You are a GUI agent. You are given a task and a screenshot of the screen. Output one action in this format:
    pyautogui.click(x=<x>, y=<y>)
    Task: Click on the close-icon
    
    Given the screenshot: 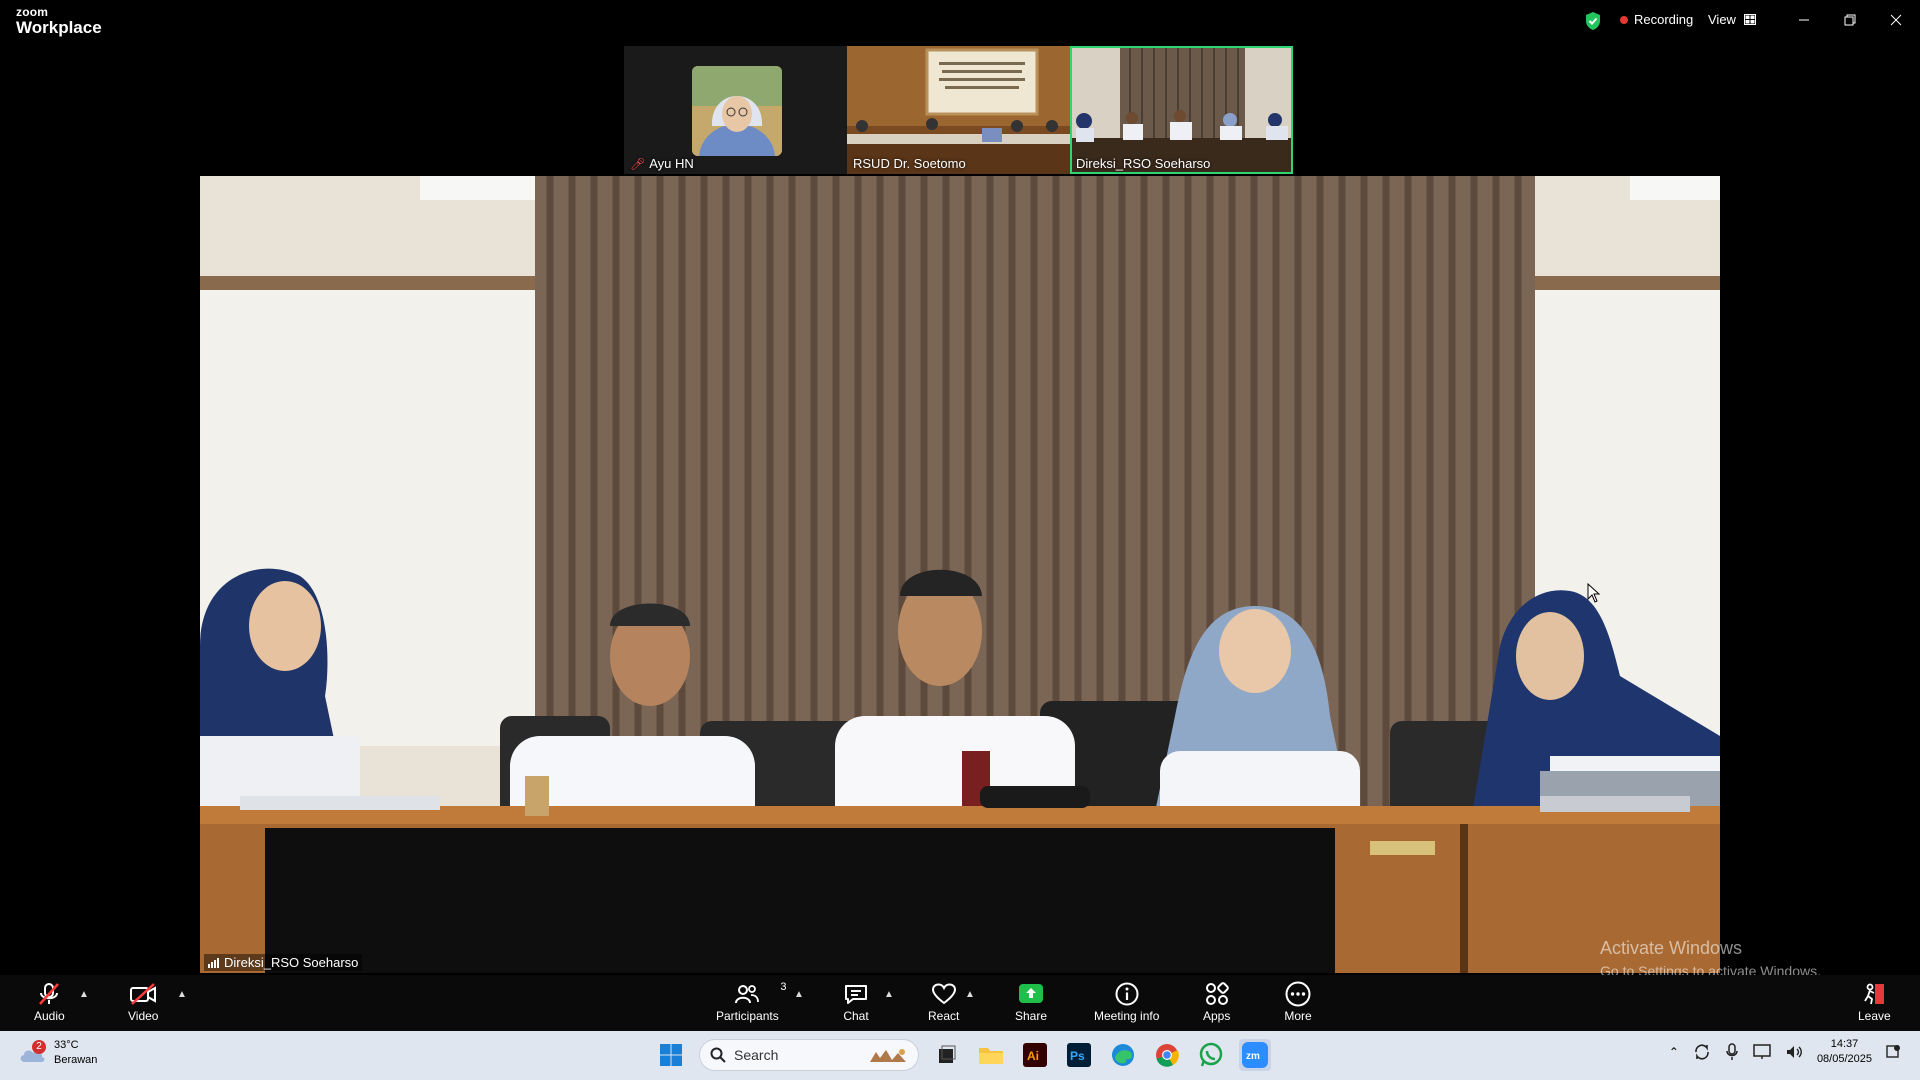 What is the action you would take?
    pyautogui.click(x=1896, y=20)
    